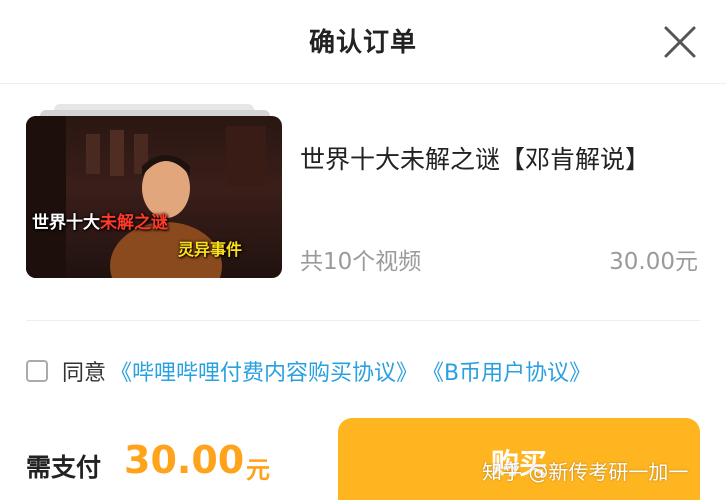 The image size is (726, 500). I want to click on divider, so click(363, 320).